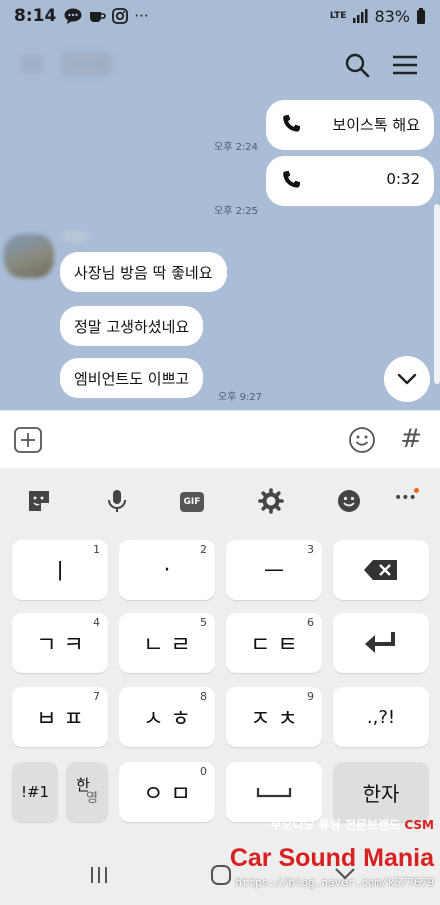 The width and height of the screenshot is (440, 905). I want to click on avatar, so click(29, 256).